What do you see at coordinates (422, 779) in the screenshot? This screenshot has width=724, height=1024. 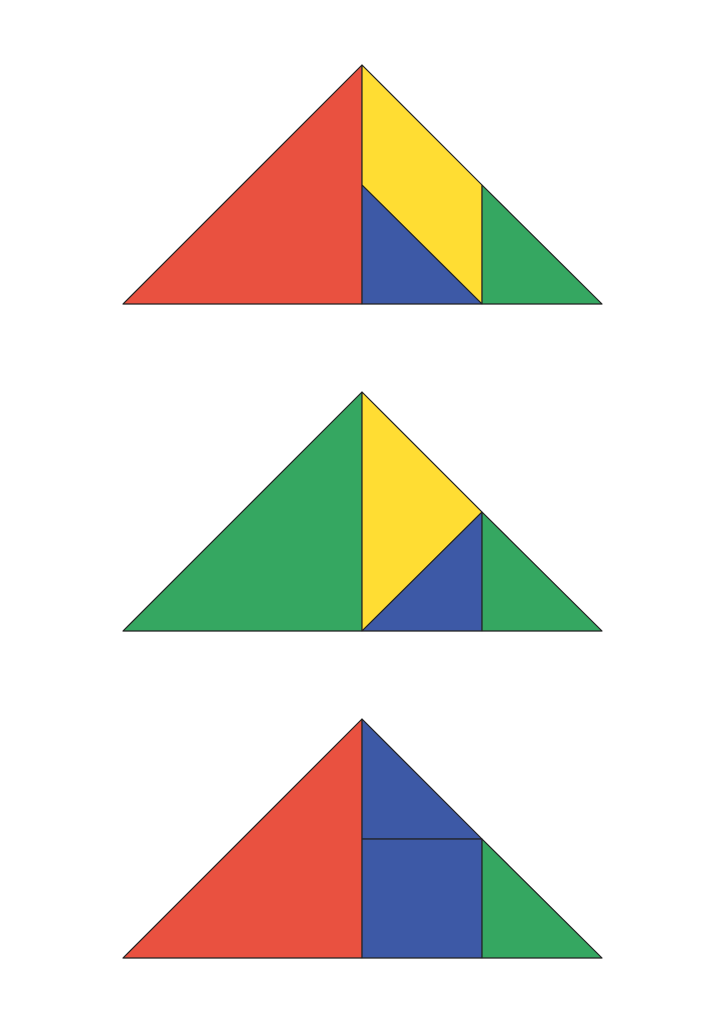 I see `small-triangle-top` at bounding box center [422, 779].